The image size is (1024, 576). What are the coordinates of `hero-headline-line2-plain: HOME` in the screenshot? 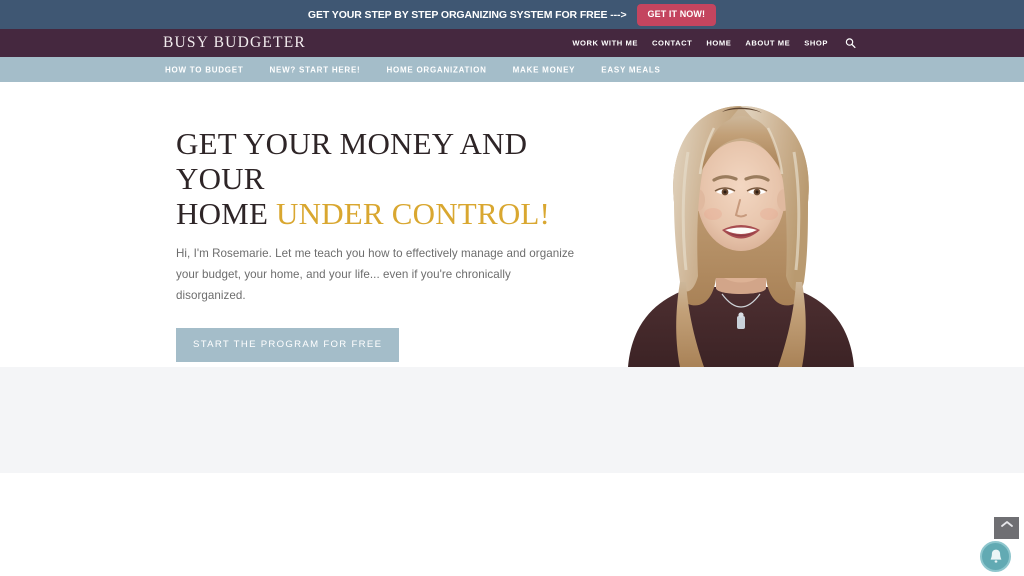 It's located at (226, 213).